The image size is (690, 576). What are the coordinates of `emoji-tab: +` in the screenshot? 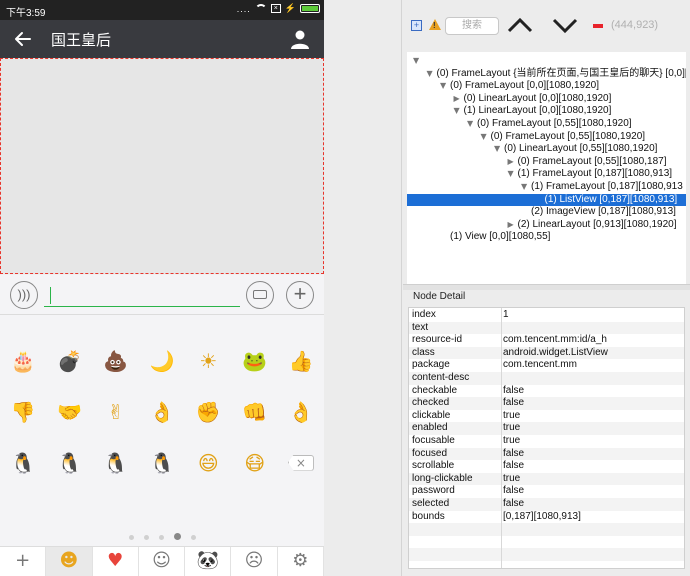 It's located at (23, 561).